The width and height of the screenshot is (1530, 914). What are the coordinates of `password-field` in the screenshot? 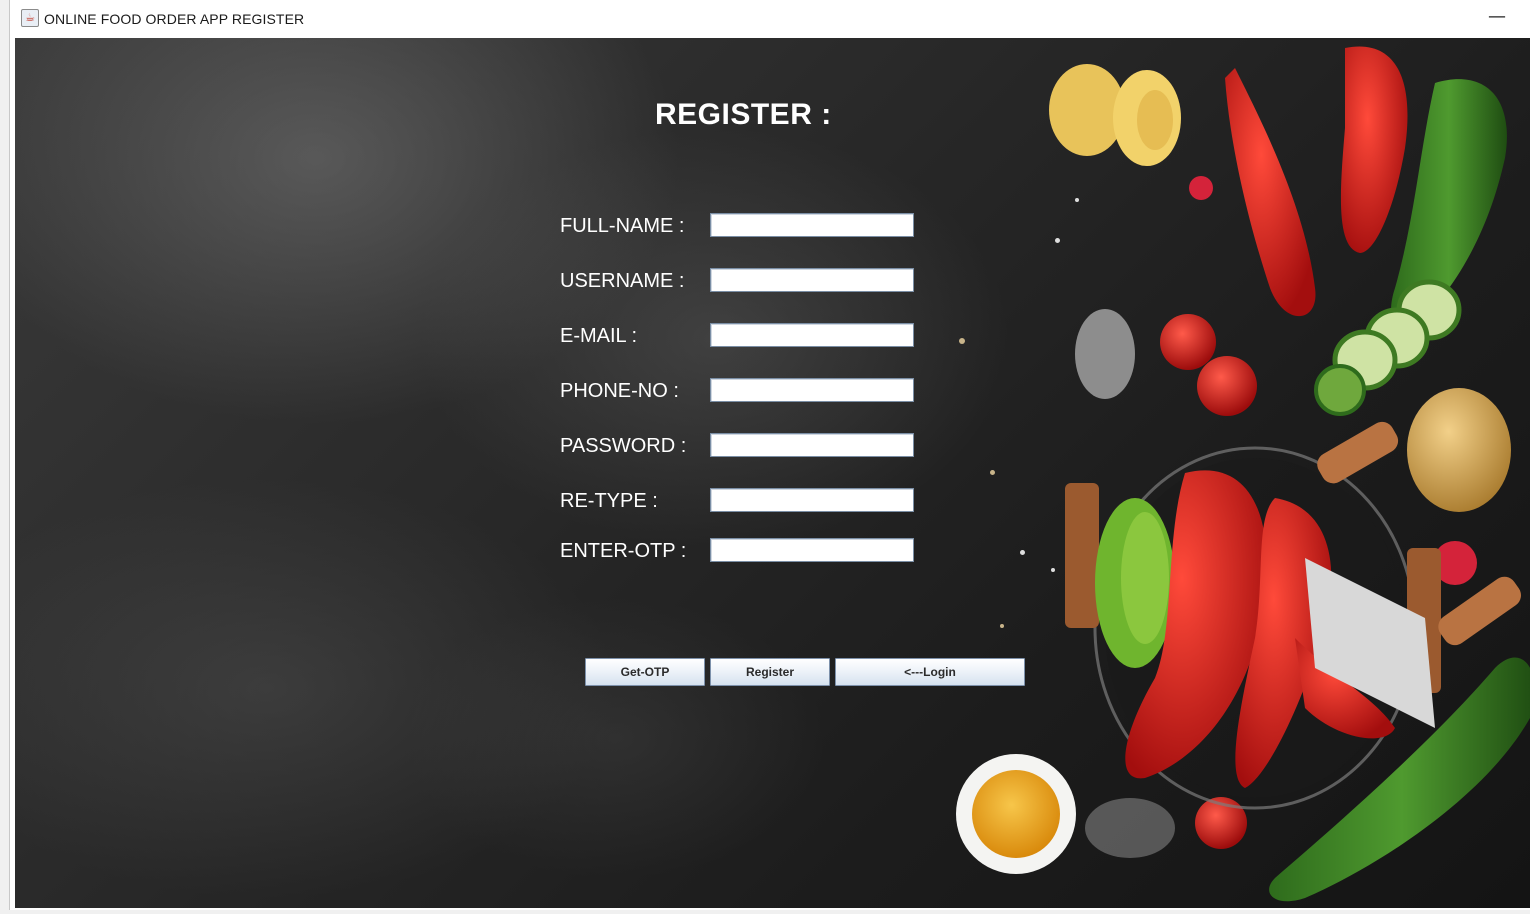 It's located at (812, 445).